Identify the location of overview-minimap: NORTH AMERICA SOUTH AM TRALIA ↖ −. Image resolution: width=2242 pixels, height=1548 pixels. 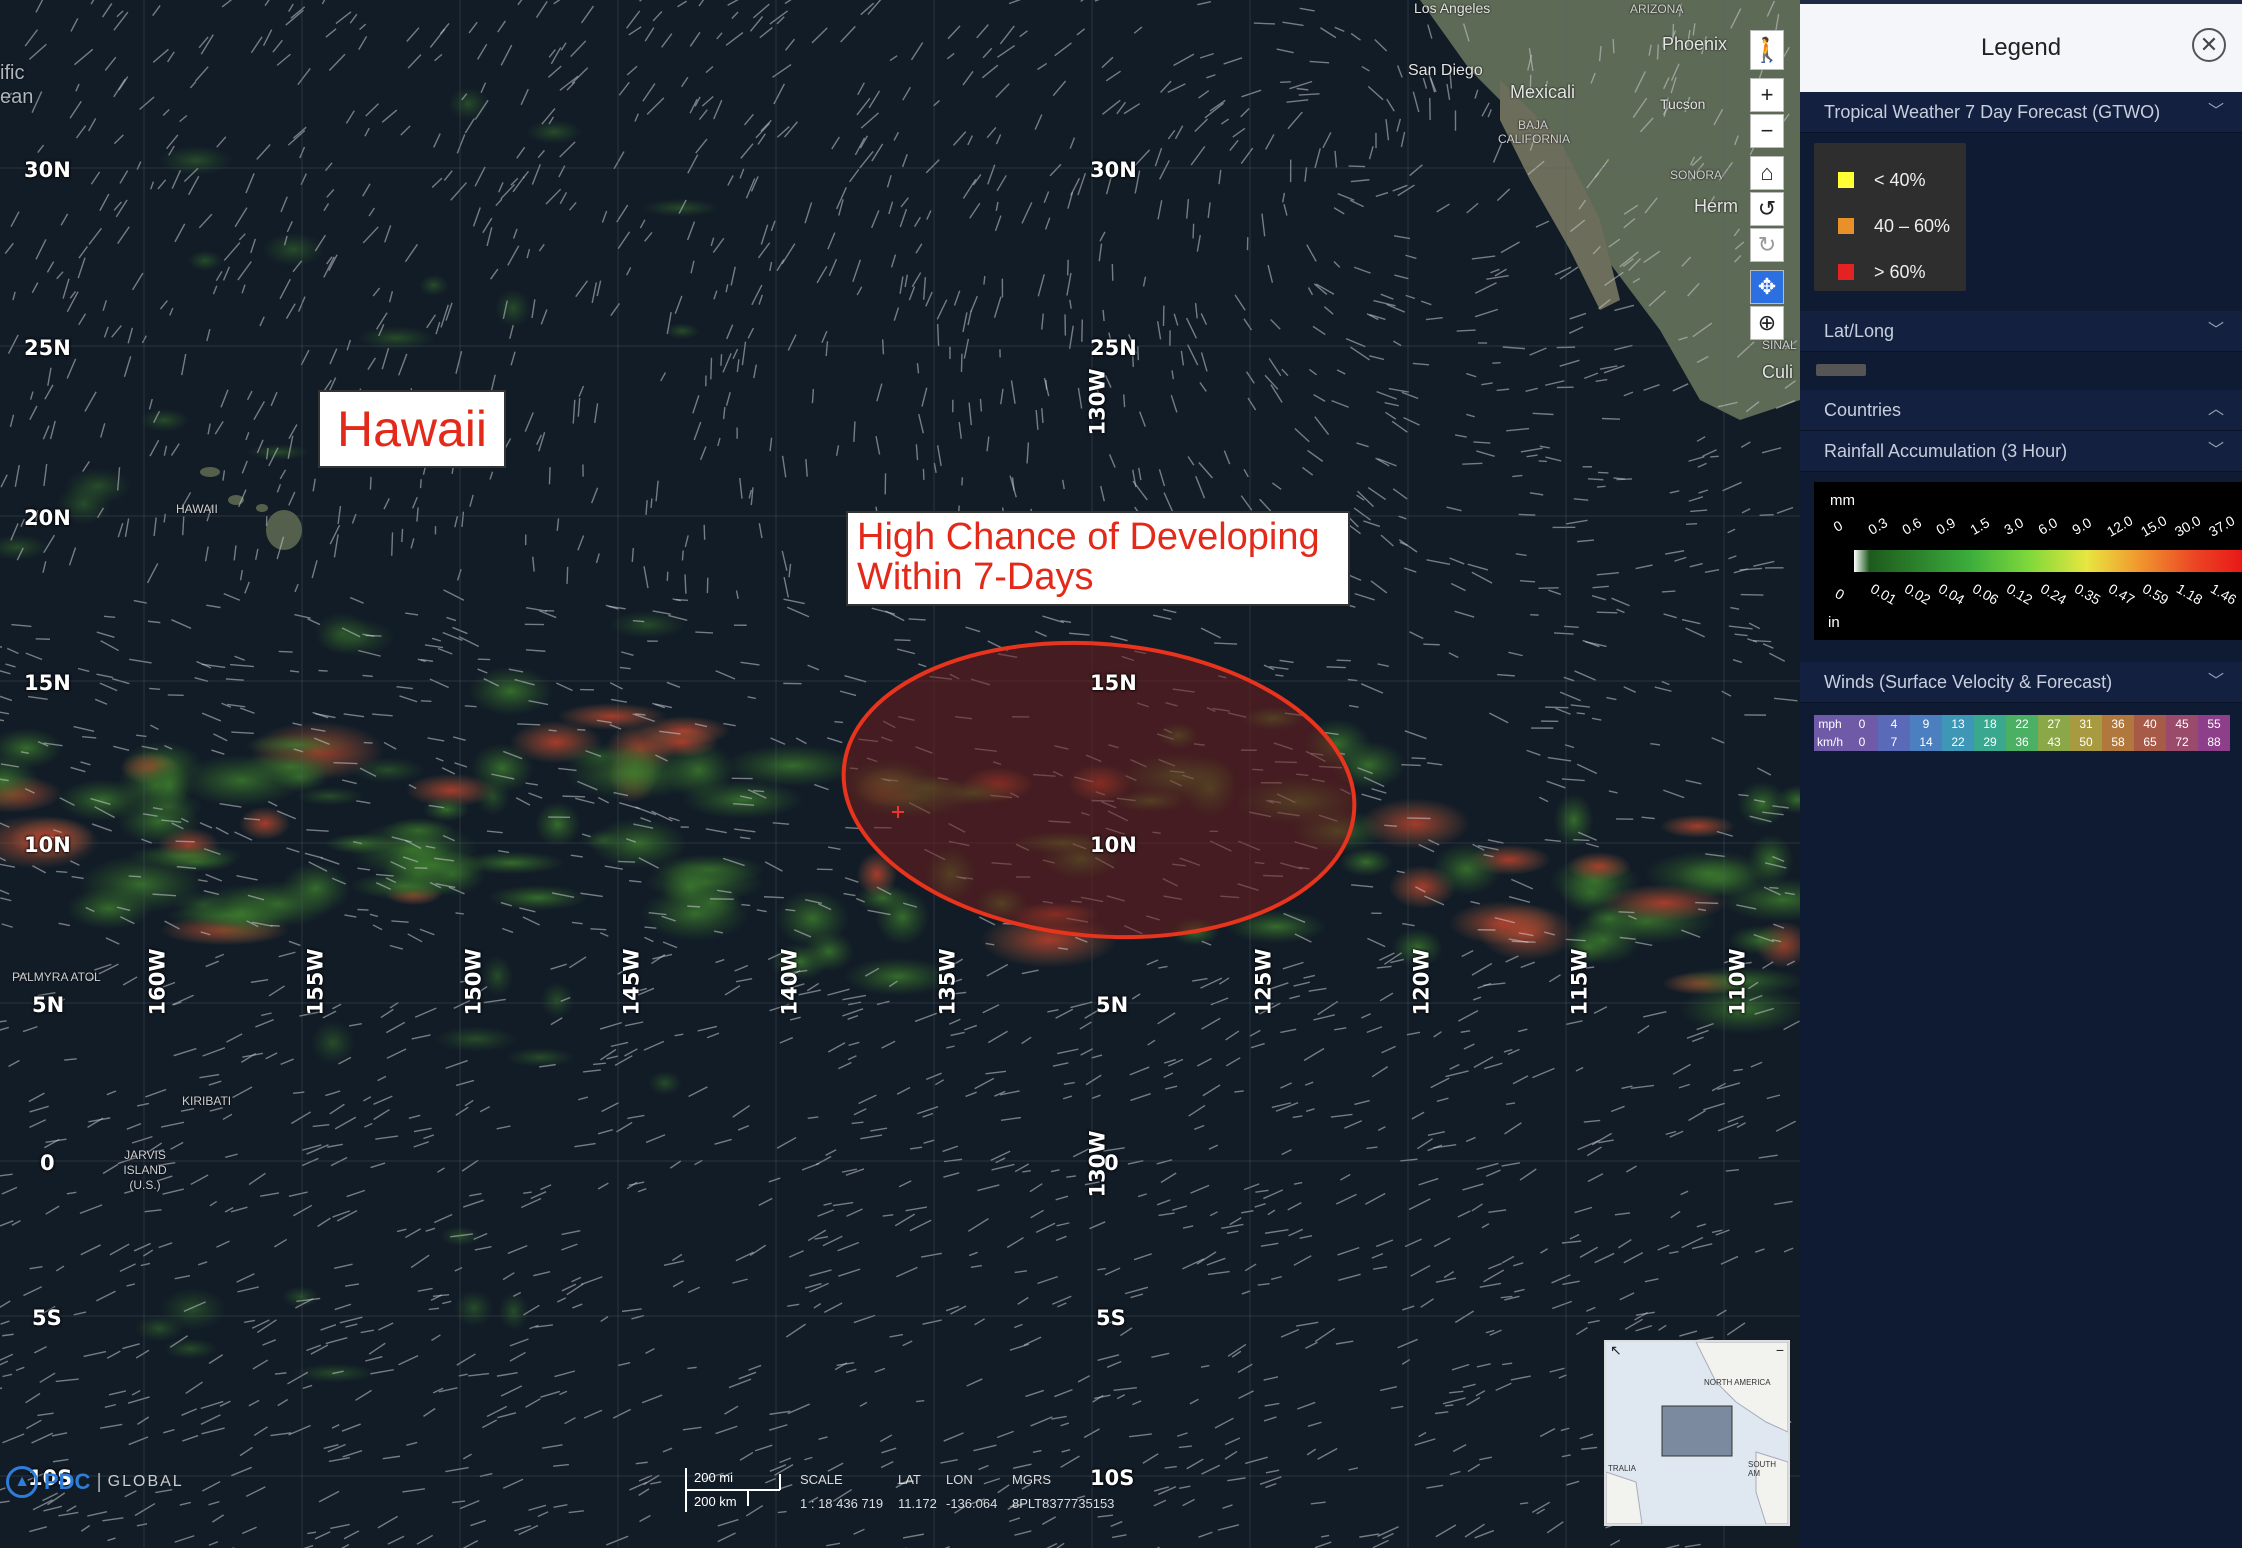
(1697, 1433).